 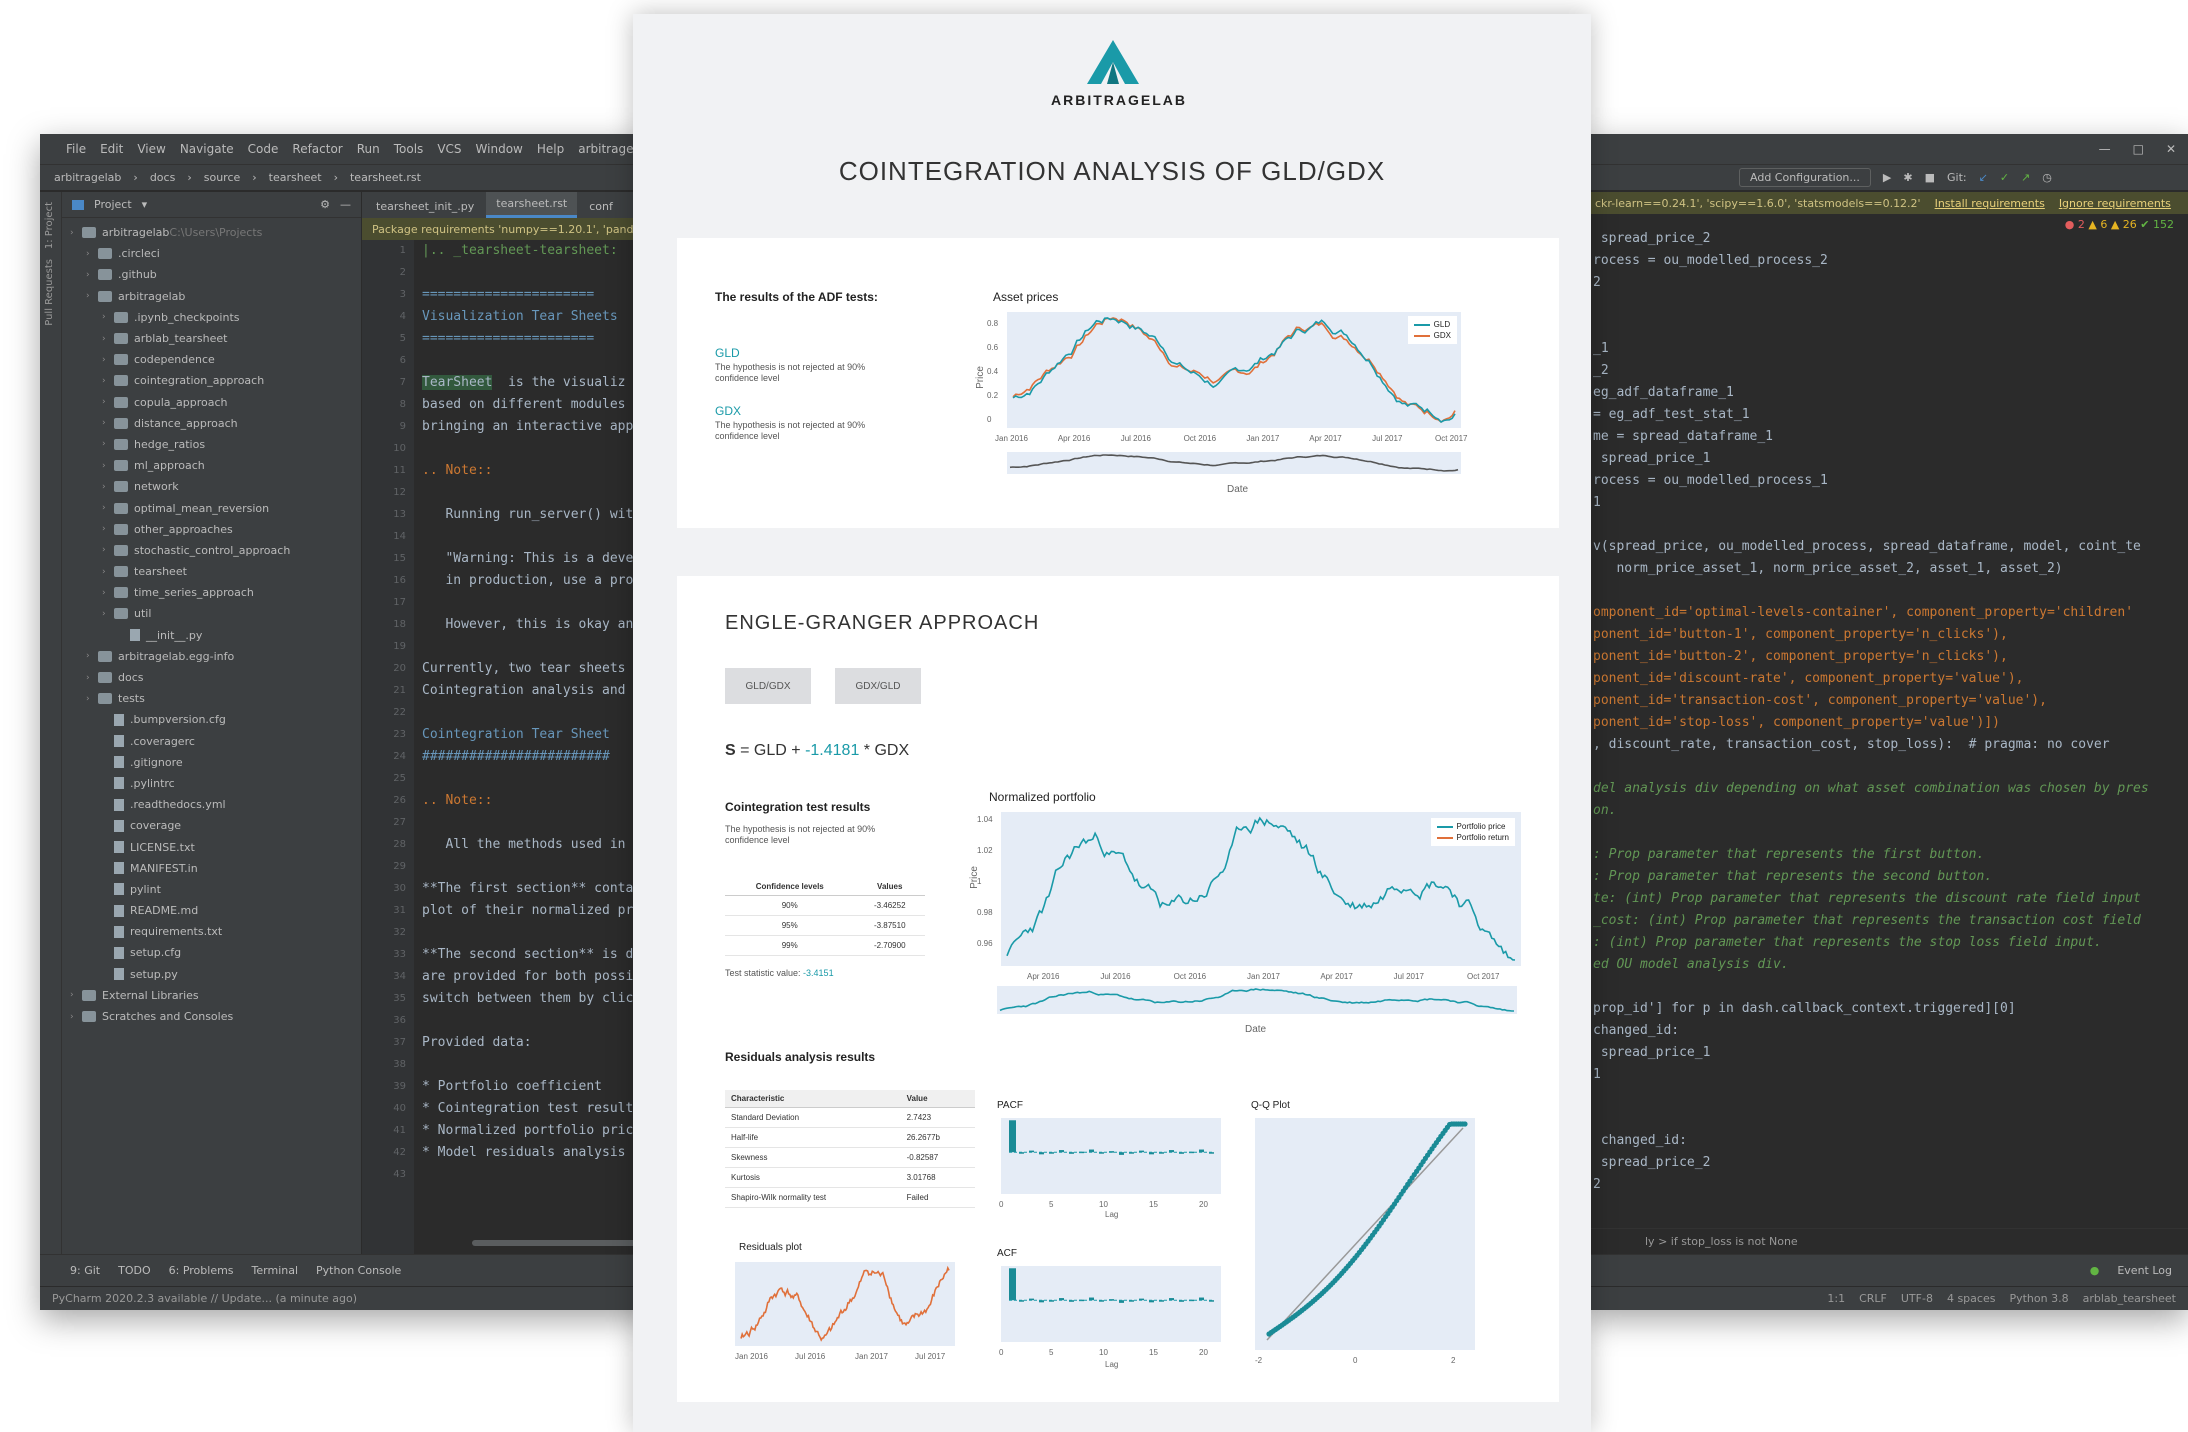 I want to click on menu-help: Help, so click(x=550, y=149).